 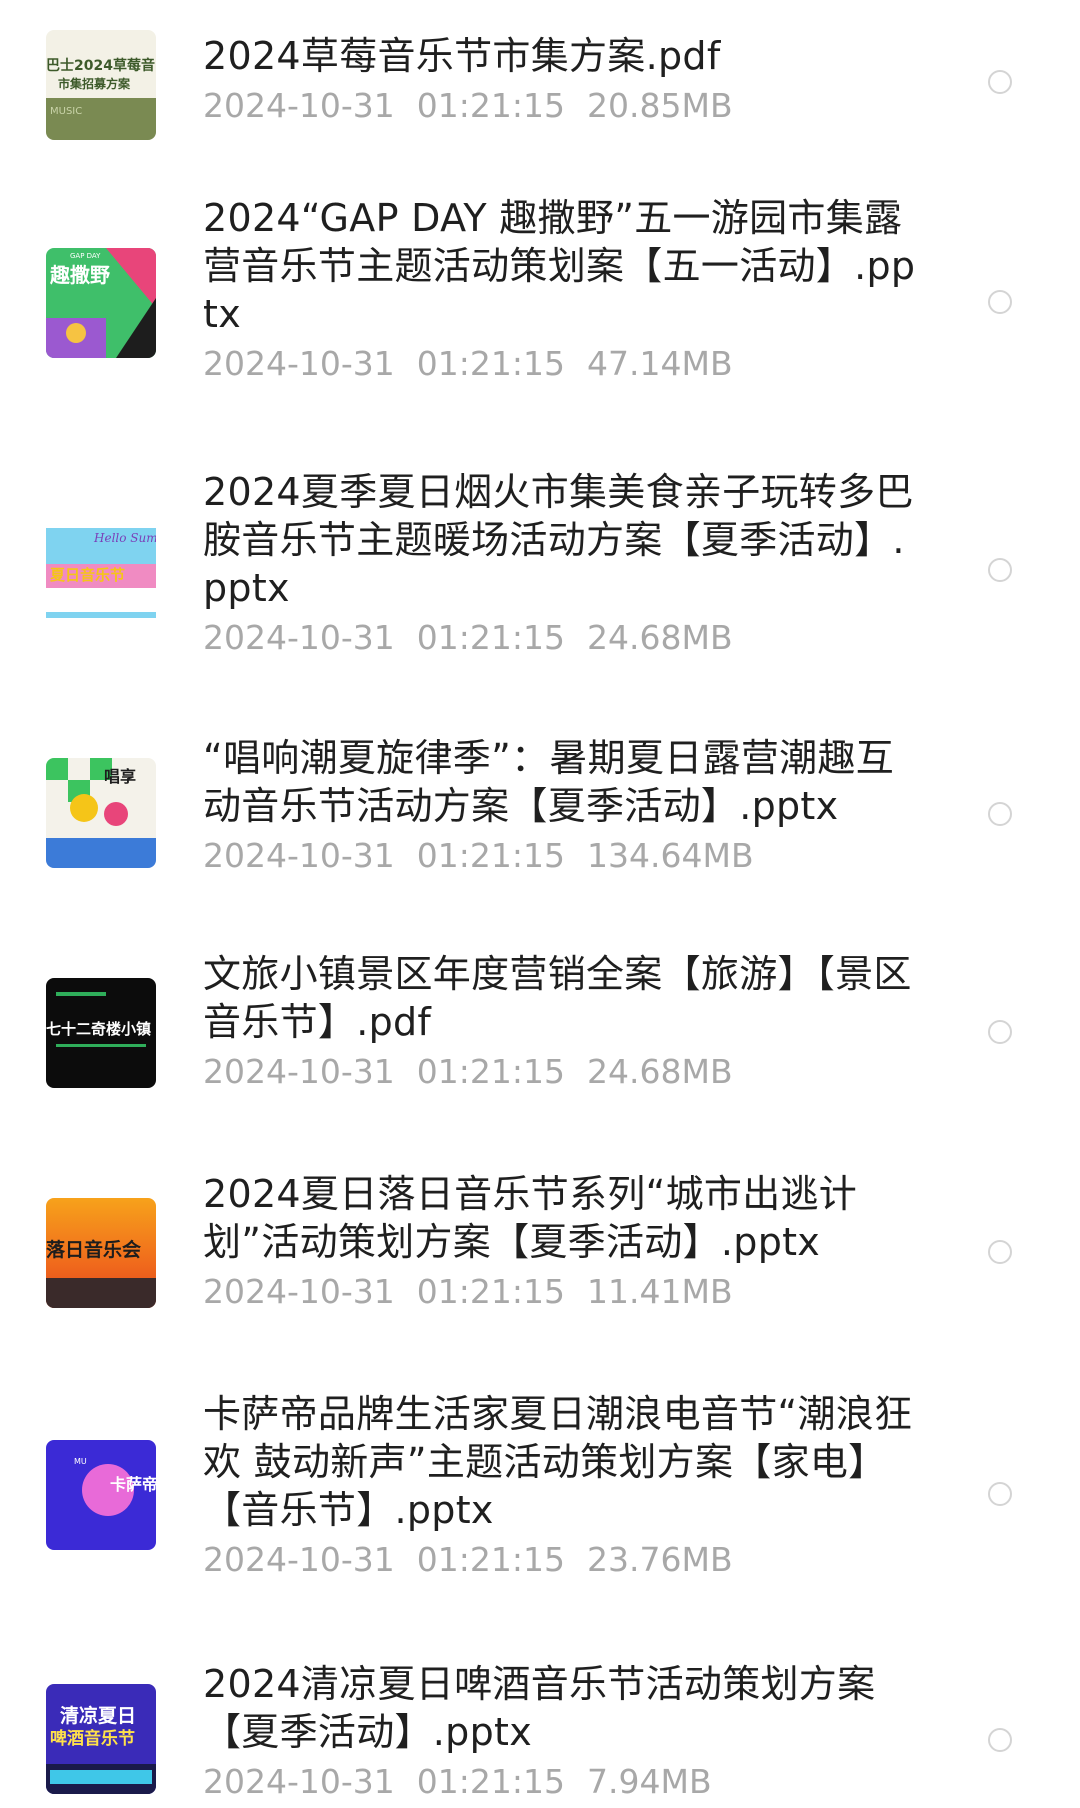 I want to click on file-size: 7.94MB, so click(x=649, y=1781).